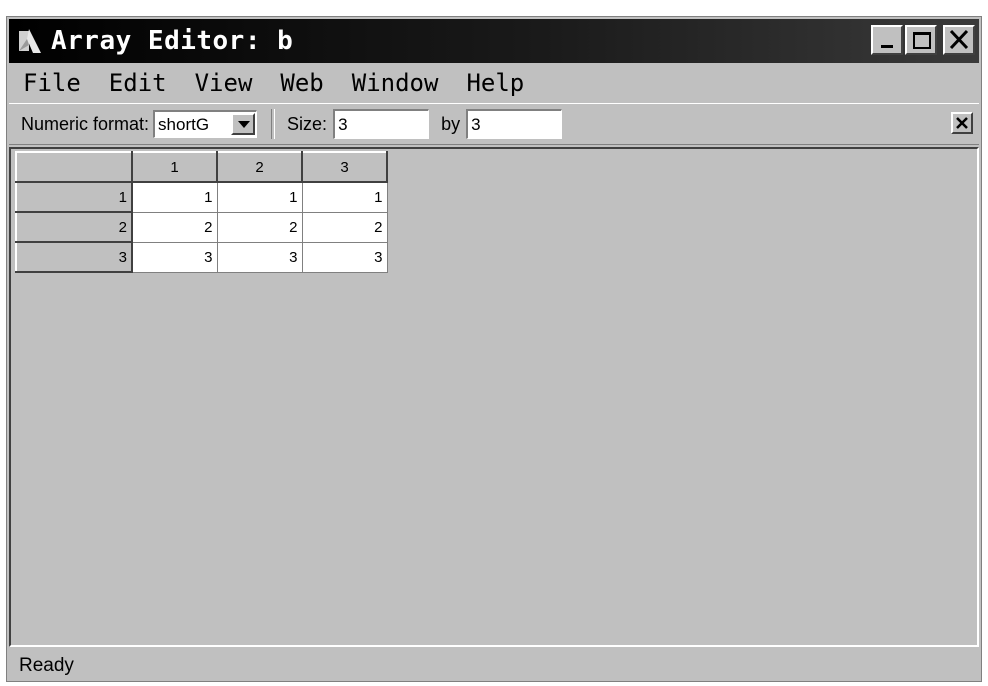  What do you see at coordinates (46, 665) in the screenshot?
I see `status-text: Ready` at bounding box center [46, 665].